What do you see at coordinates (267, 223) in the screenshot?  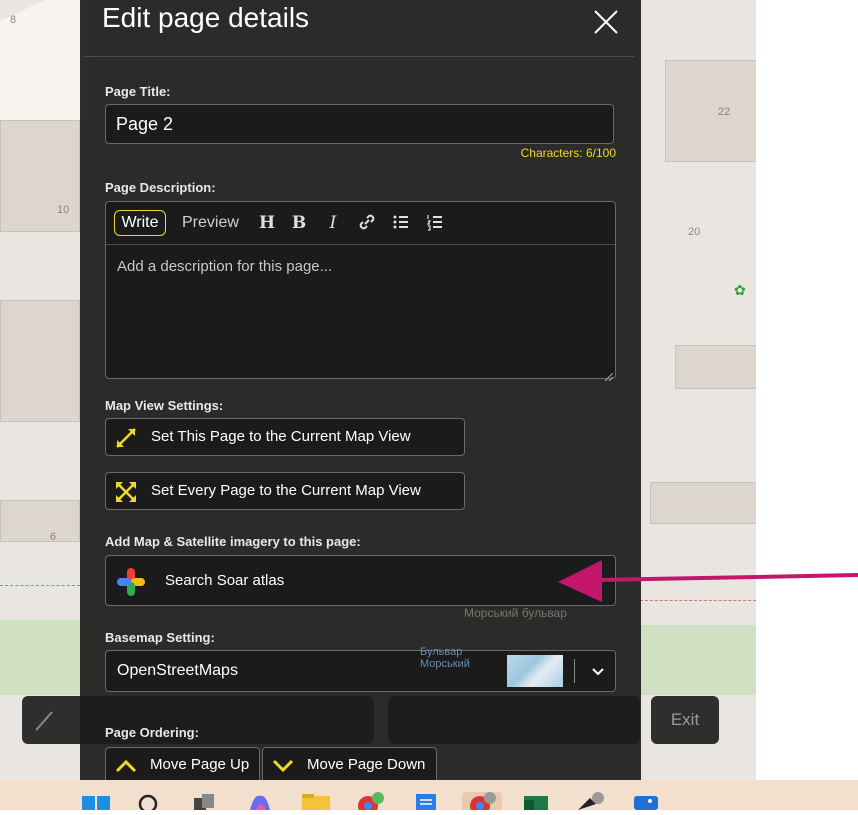 I see `heading-button: H` at bounding box center [267, 223].